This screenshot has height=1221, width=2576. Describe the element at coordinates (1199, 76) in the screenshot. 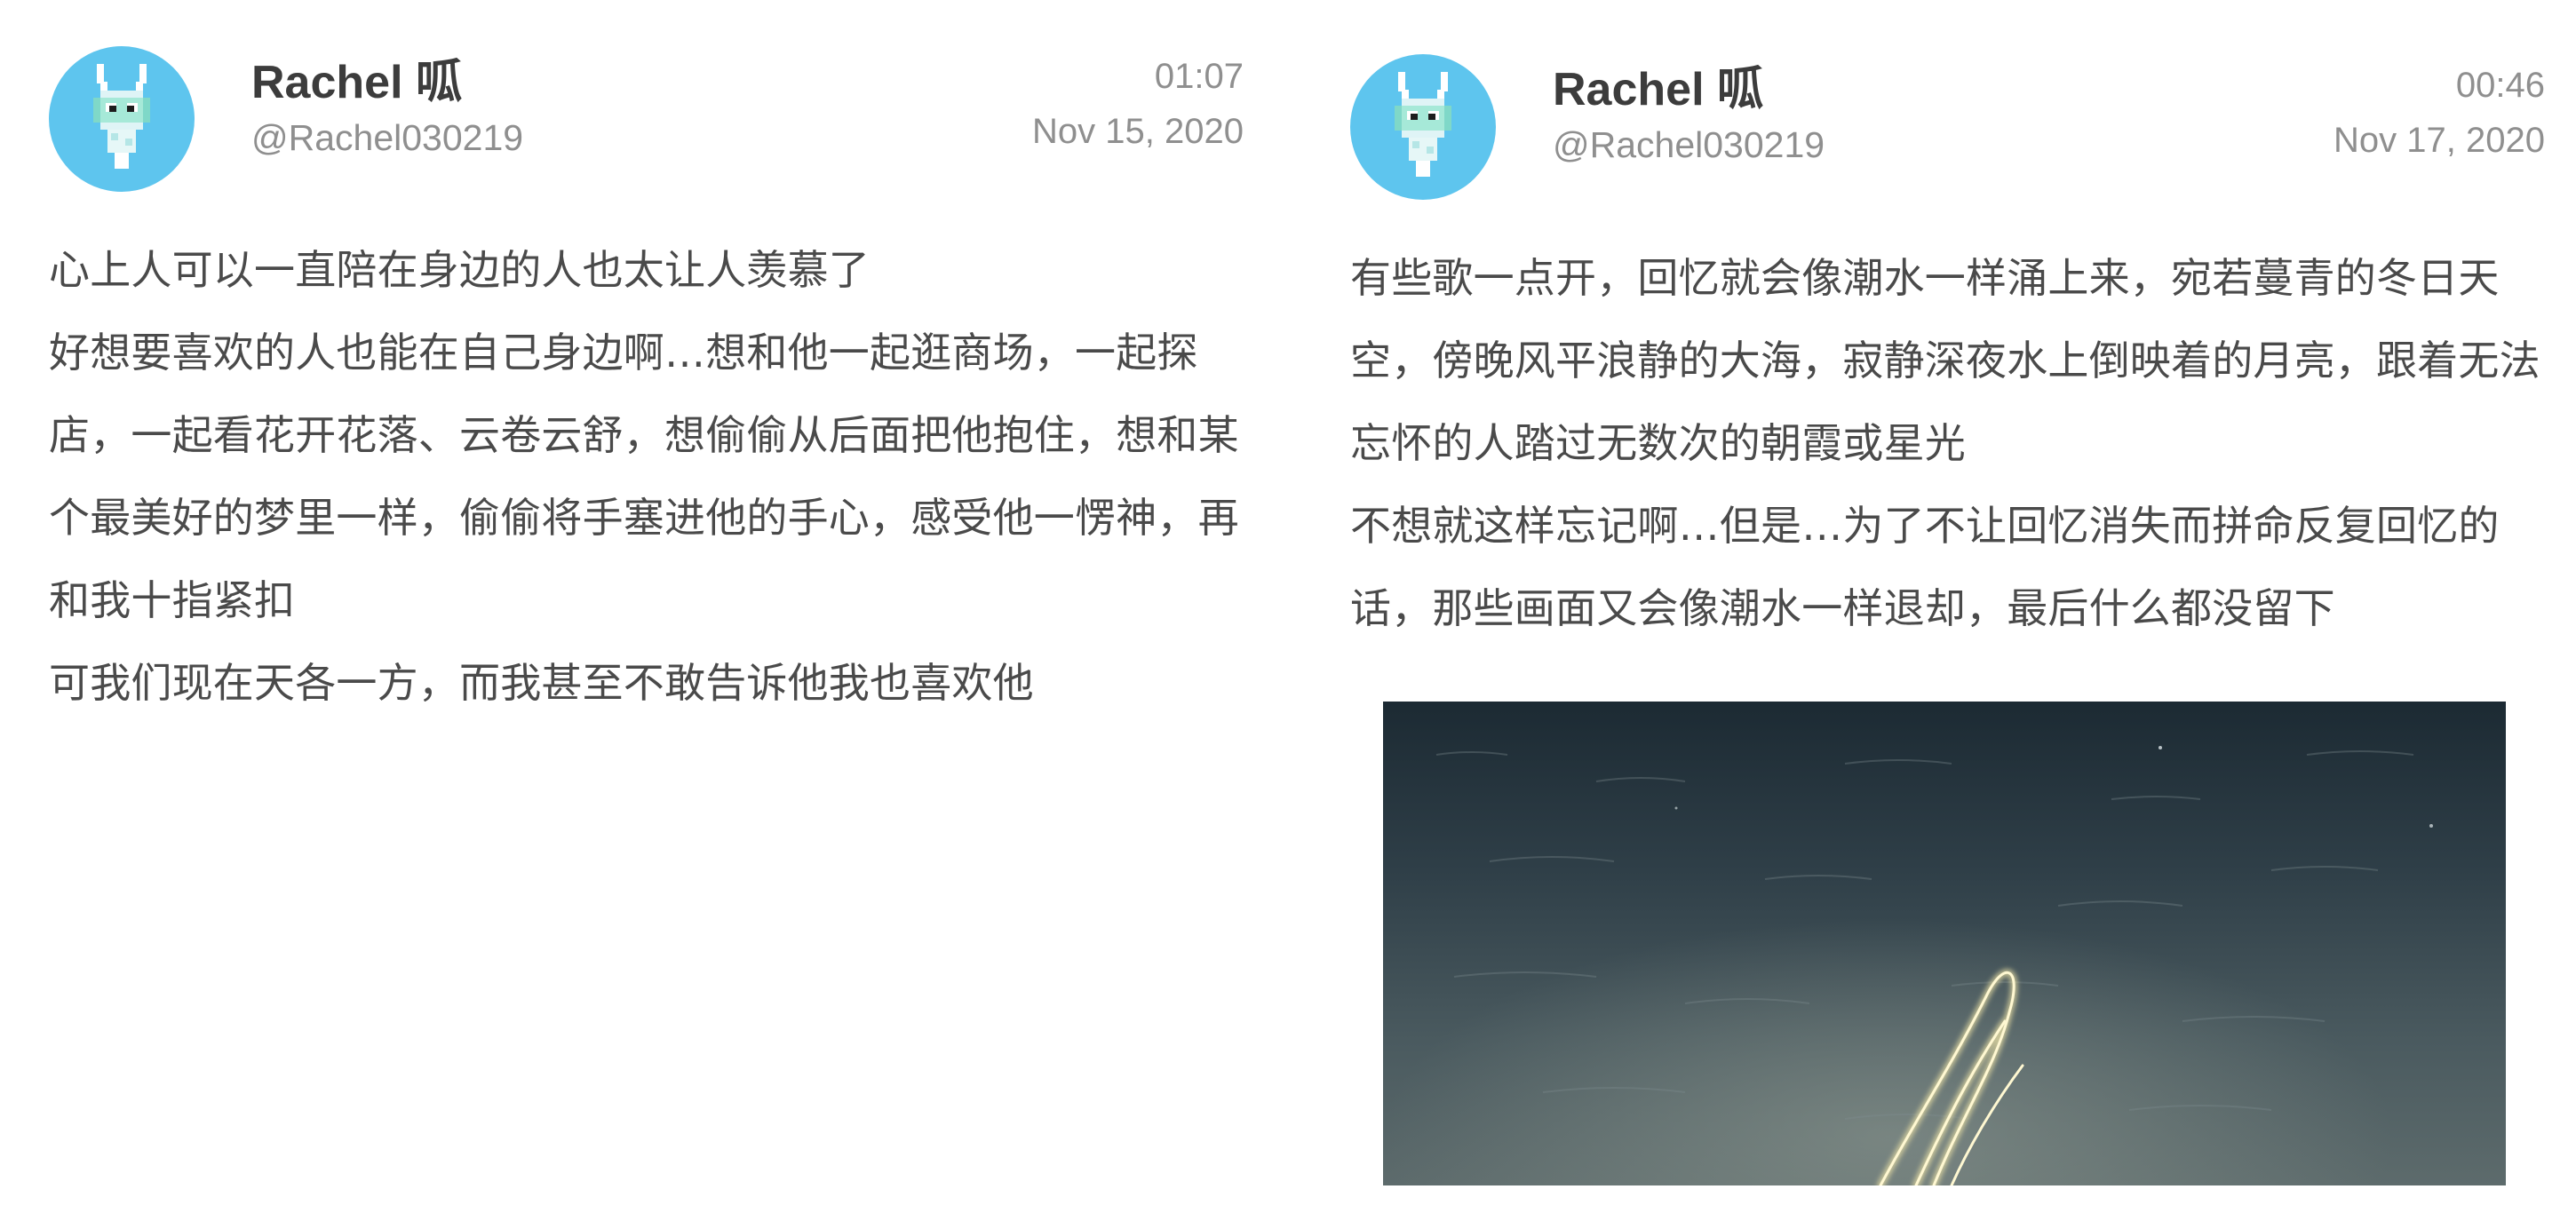

I see `post-time: 01:07` at that location.